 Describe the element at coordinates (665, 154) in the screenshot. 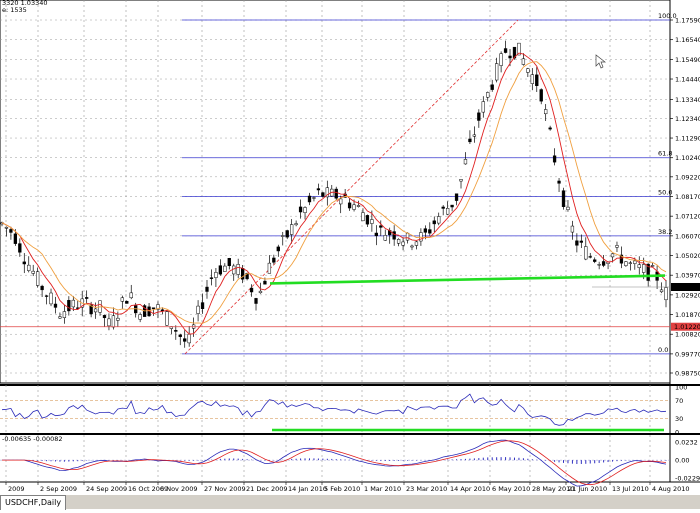

I see `fib-level-label: 61.8` at that location.